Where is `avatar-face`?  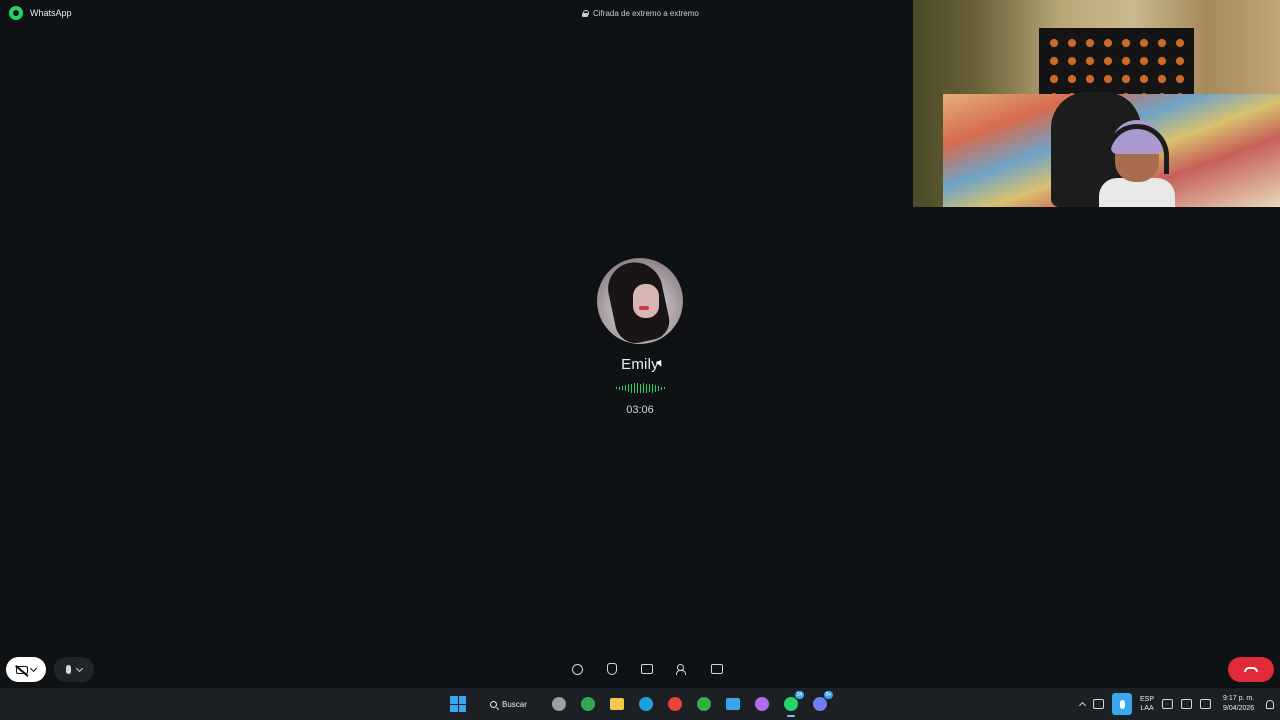
avatar-face is located at coordinates (646, 301).